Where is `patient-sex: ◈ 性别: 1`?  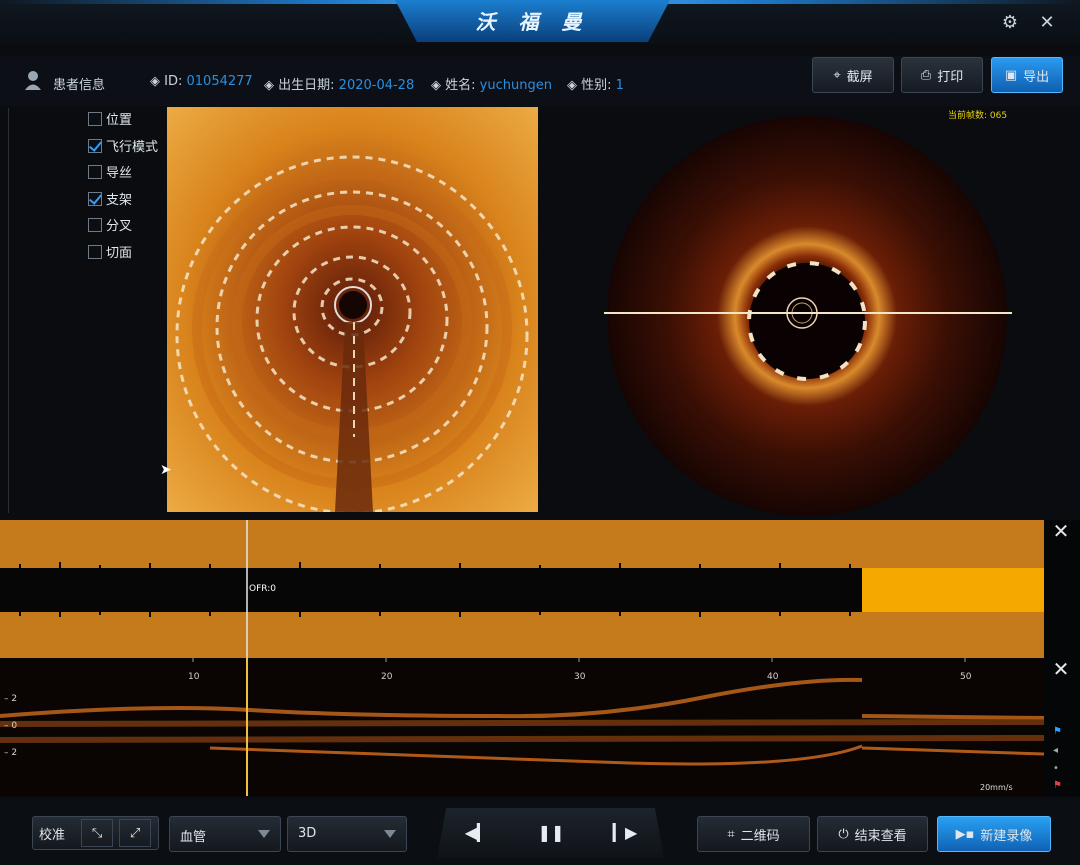
patient-sex: ◈ 性别: 1 is located at coordinates (595, 83).